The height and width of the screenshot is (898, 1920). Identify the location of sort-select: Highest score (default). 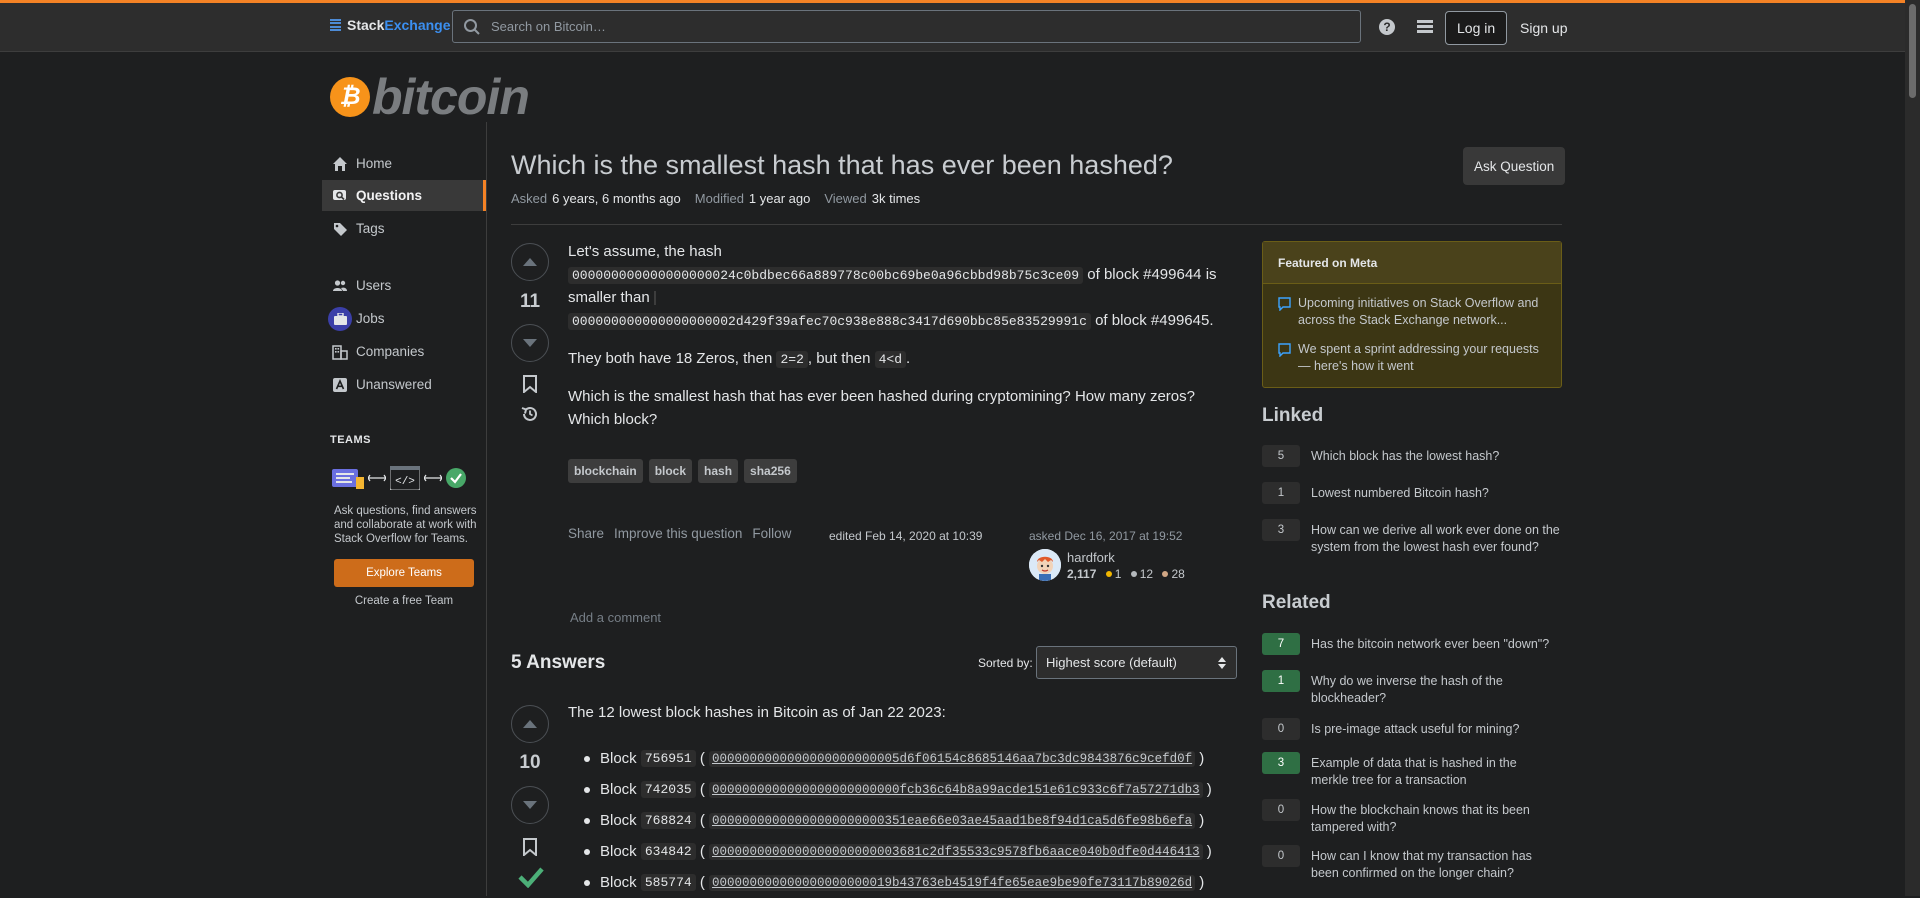
(1136, 662).